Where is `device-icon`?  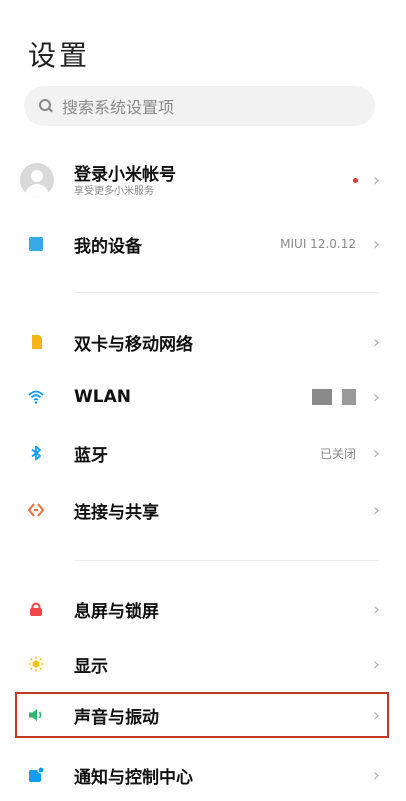 device-icon is located at coordinates (36, 244).